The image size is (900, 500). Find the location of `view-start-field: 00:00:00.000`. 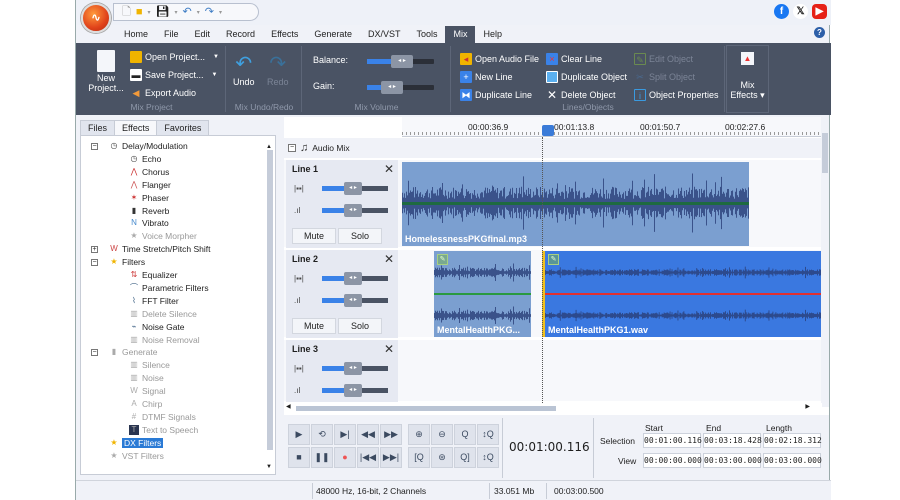

view-start-field: 00:00:00.000 is located at coordinates (672, 460).